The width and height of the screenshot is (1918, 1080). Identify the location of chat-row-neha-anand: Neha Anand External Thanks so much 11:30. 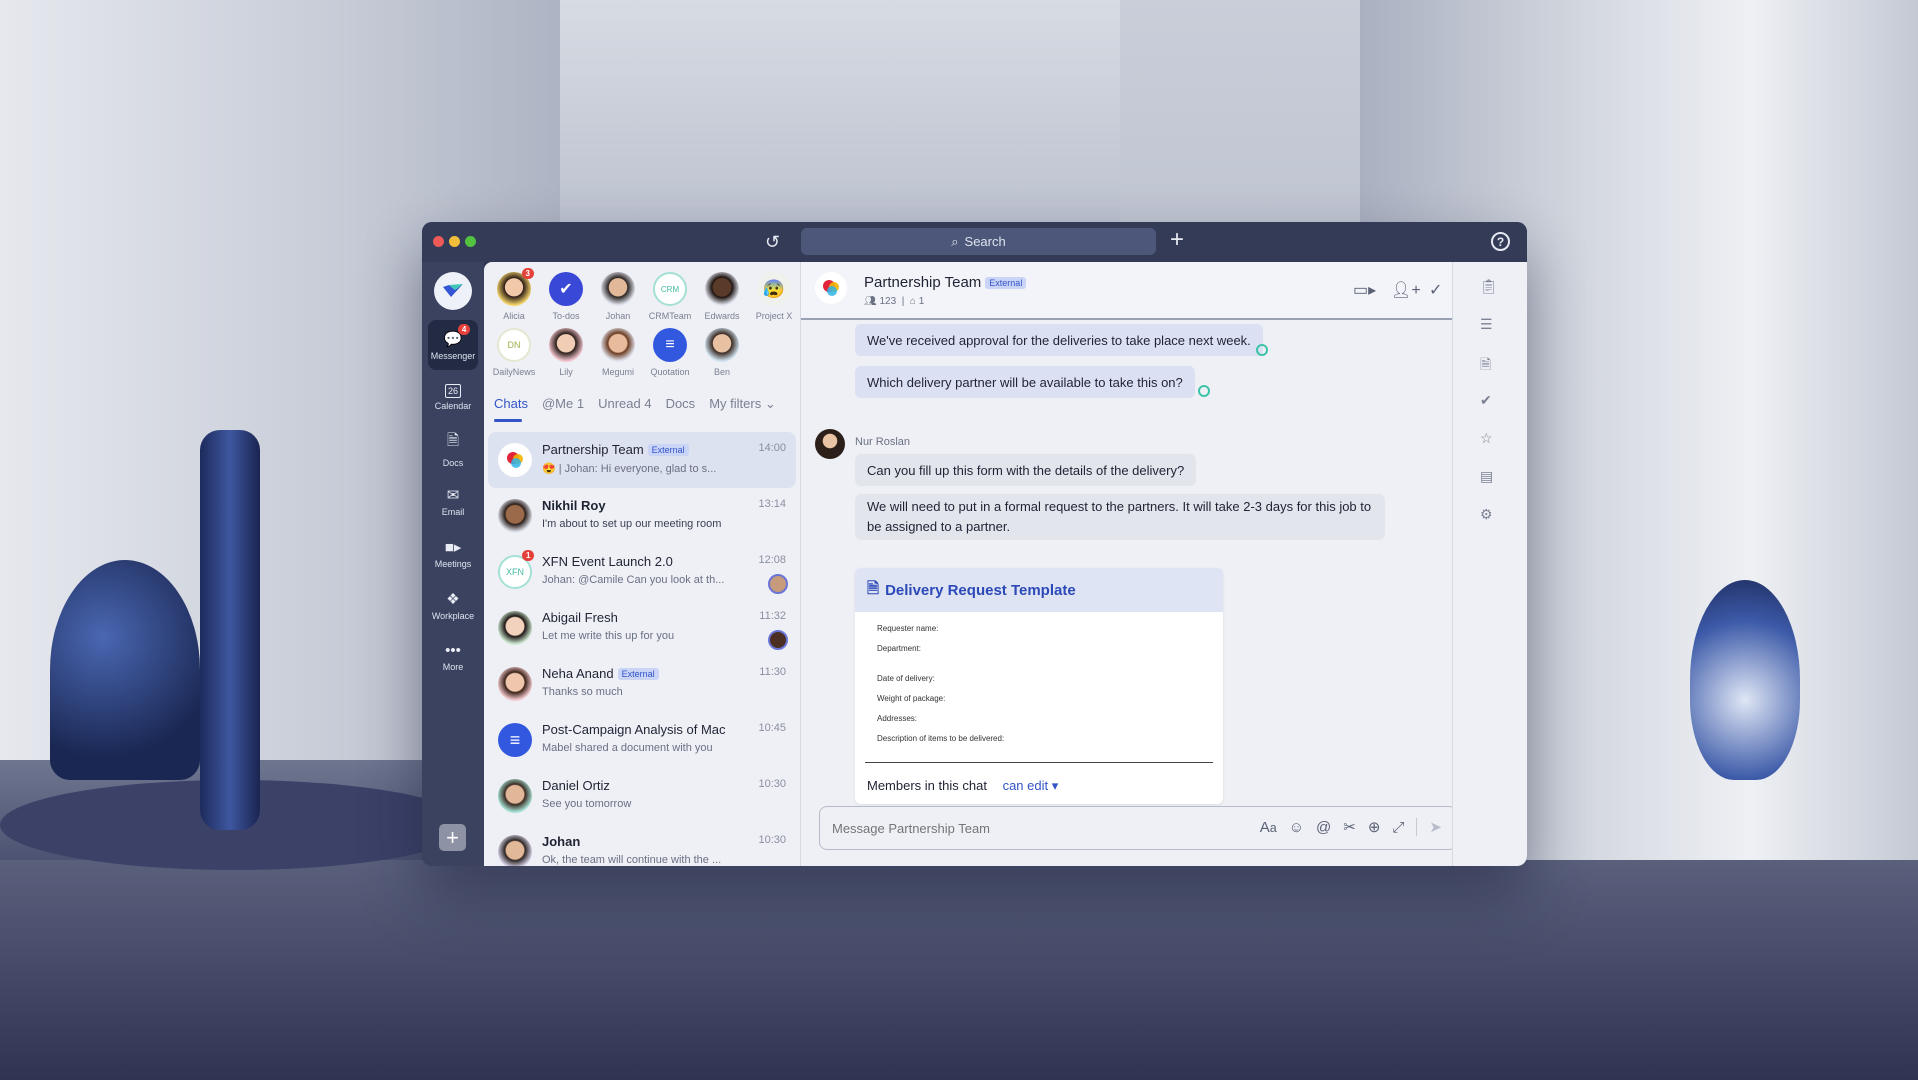
(642, 684).